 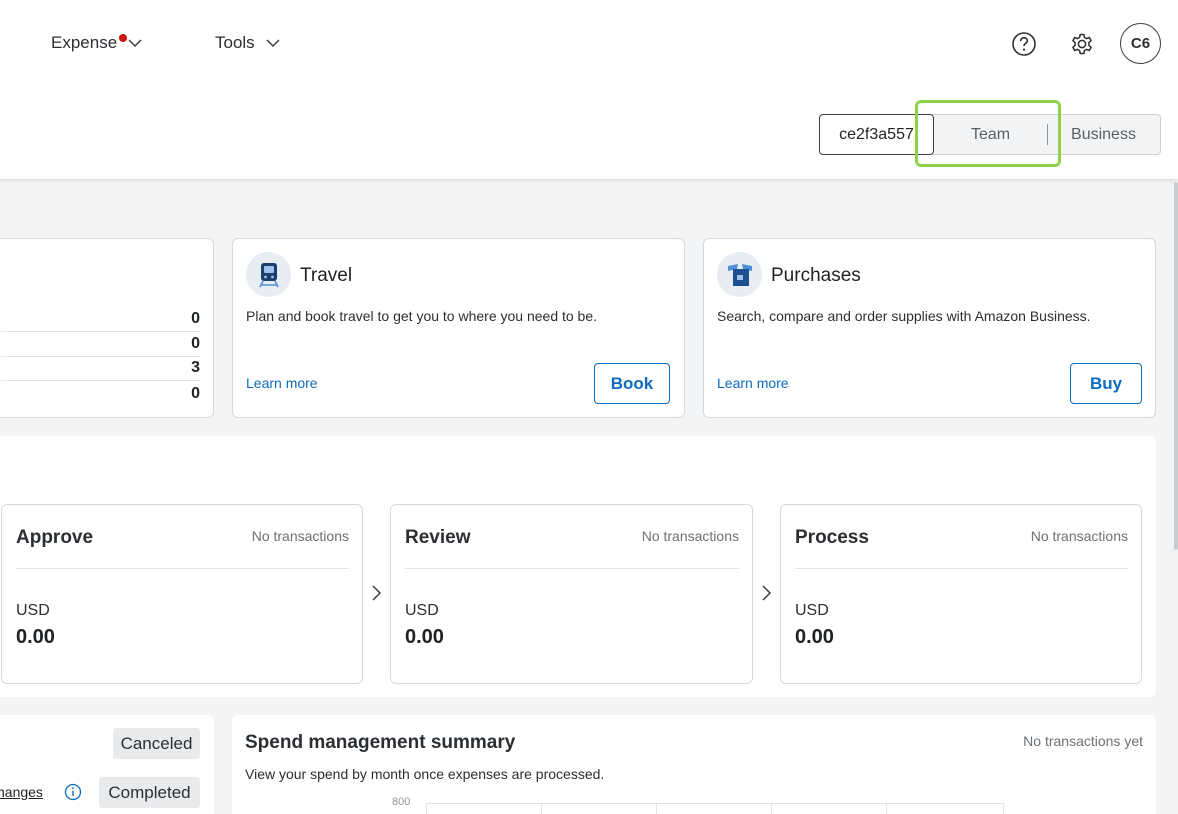 What do you see at coordinates (100, 368) in the screenshot?
I see `count-row: 3` at bounding box center [100, 368].